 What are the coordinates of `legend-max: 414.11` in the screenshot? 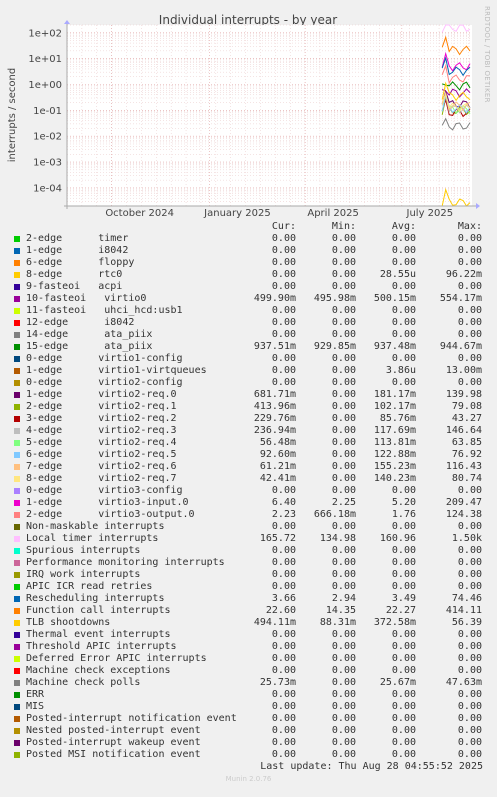 It's located at (463, 610).